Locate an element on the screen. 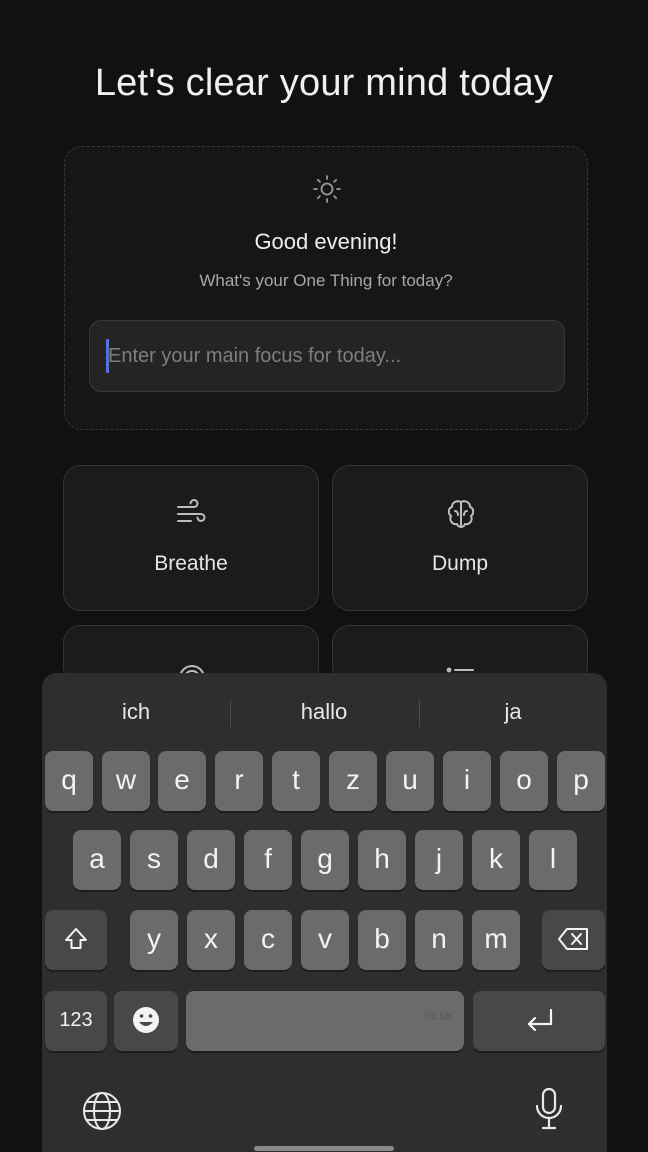 Image resolution: width=648 pixels, height=1152 pixels. key-i: i is located at coordinates (467, 781).